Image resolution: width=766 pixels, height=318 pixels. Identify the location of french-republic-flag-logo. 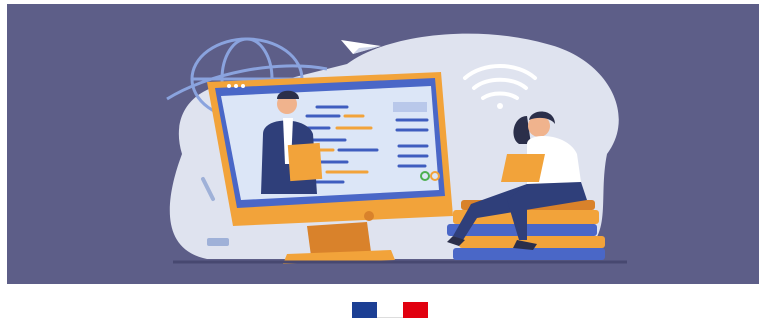
(390, 310).